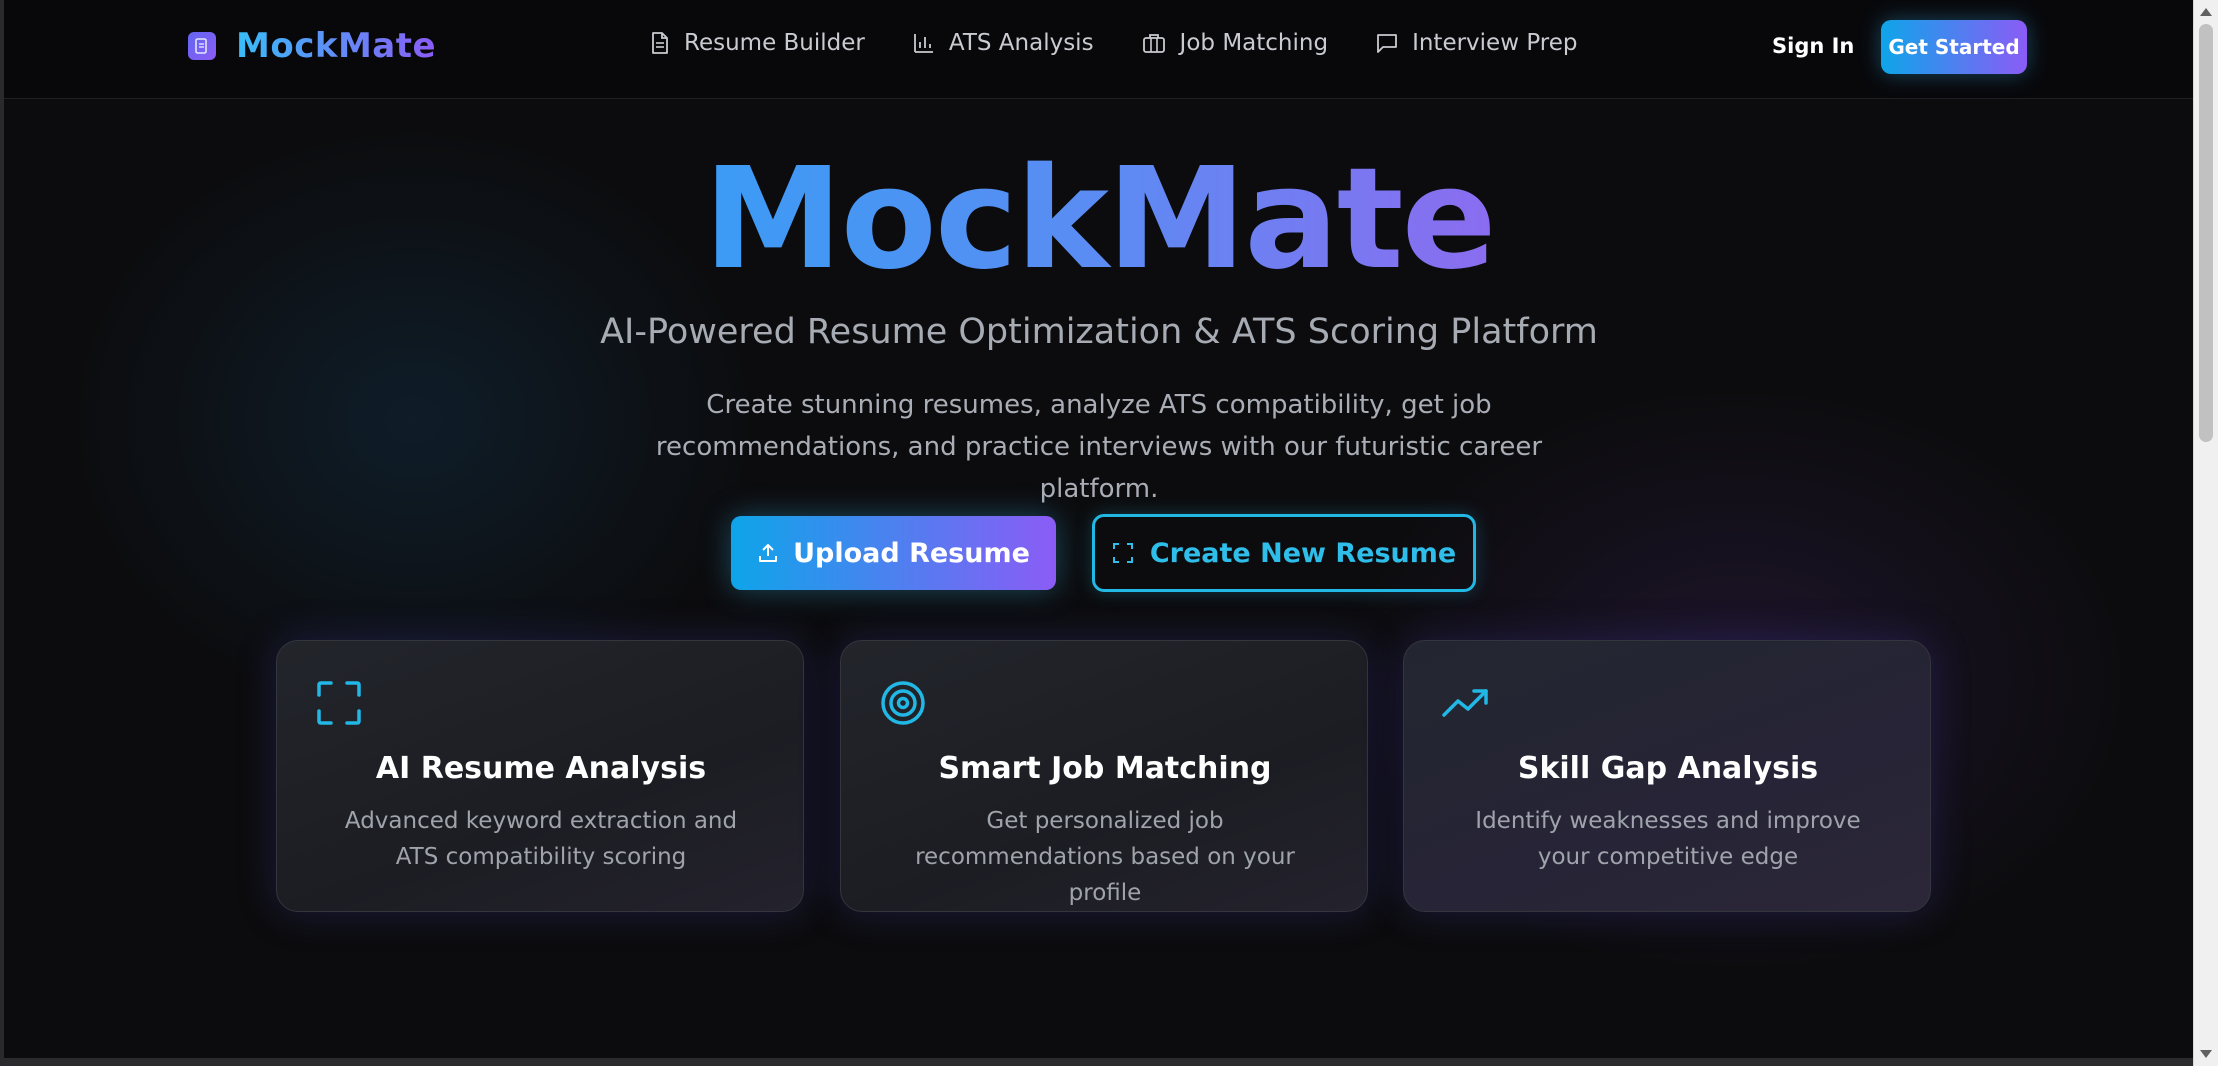  Describe the element at coordinates (768, 553) in the screenshot. I see `upload-icon` at that location.